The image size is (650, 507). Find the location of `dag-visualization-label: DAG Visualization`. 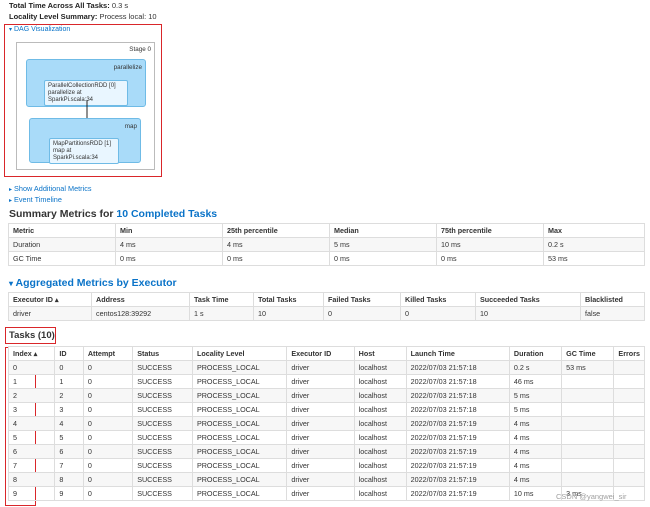

dag-visualization-label: DAG Visualization is located at coordinates (42, 29).